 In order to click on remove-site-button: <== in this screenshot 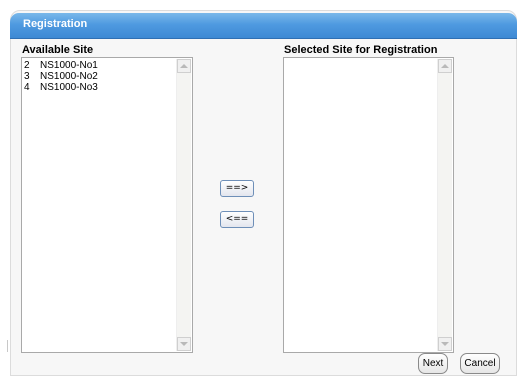, I will do `click(237, 219)`.